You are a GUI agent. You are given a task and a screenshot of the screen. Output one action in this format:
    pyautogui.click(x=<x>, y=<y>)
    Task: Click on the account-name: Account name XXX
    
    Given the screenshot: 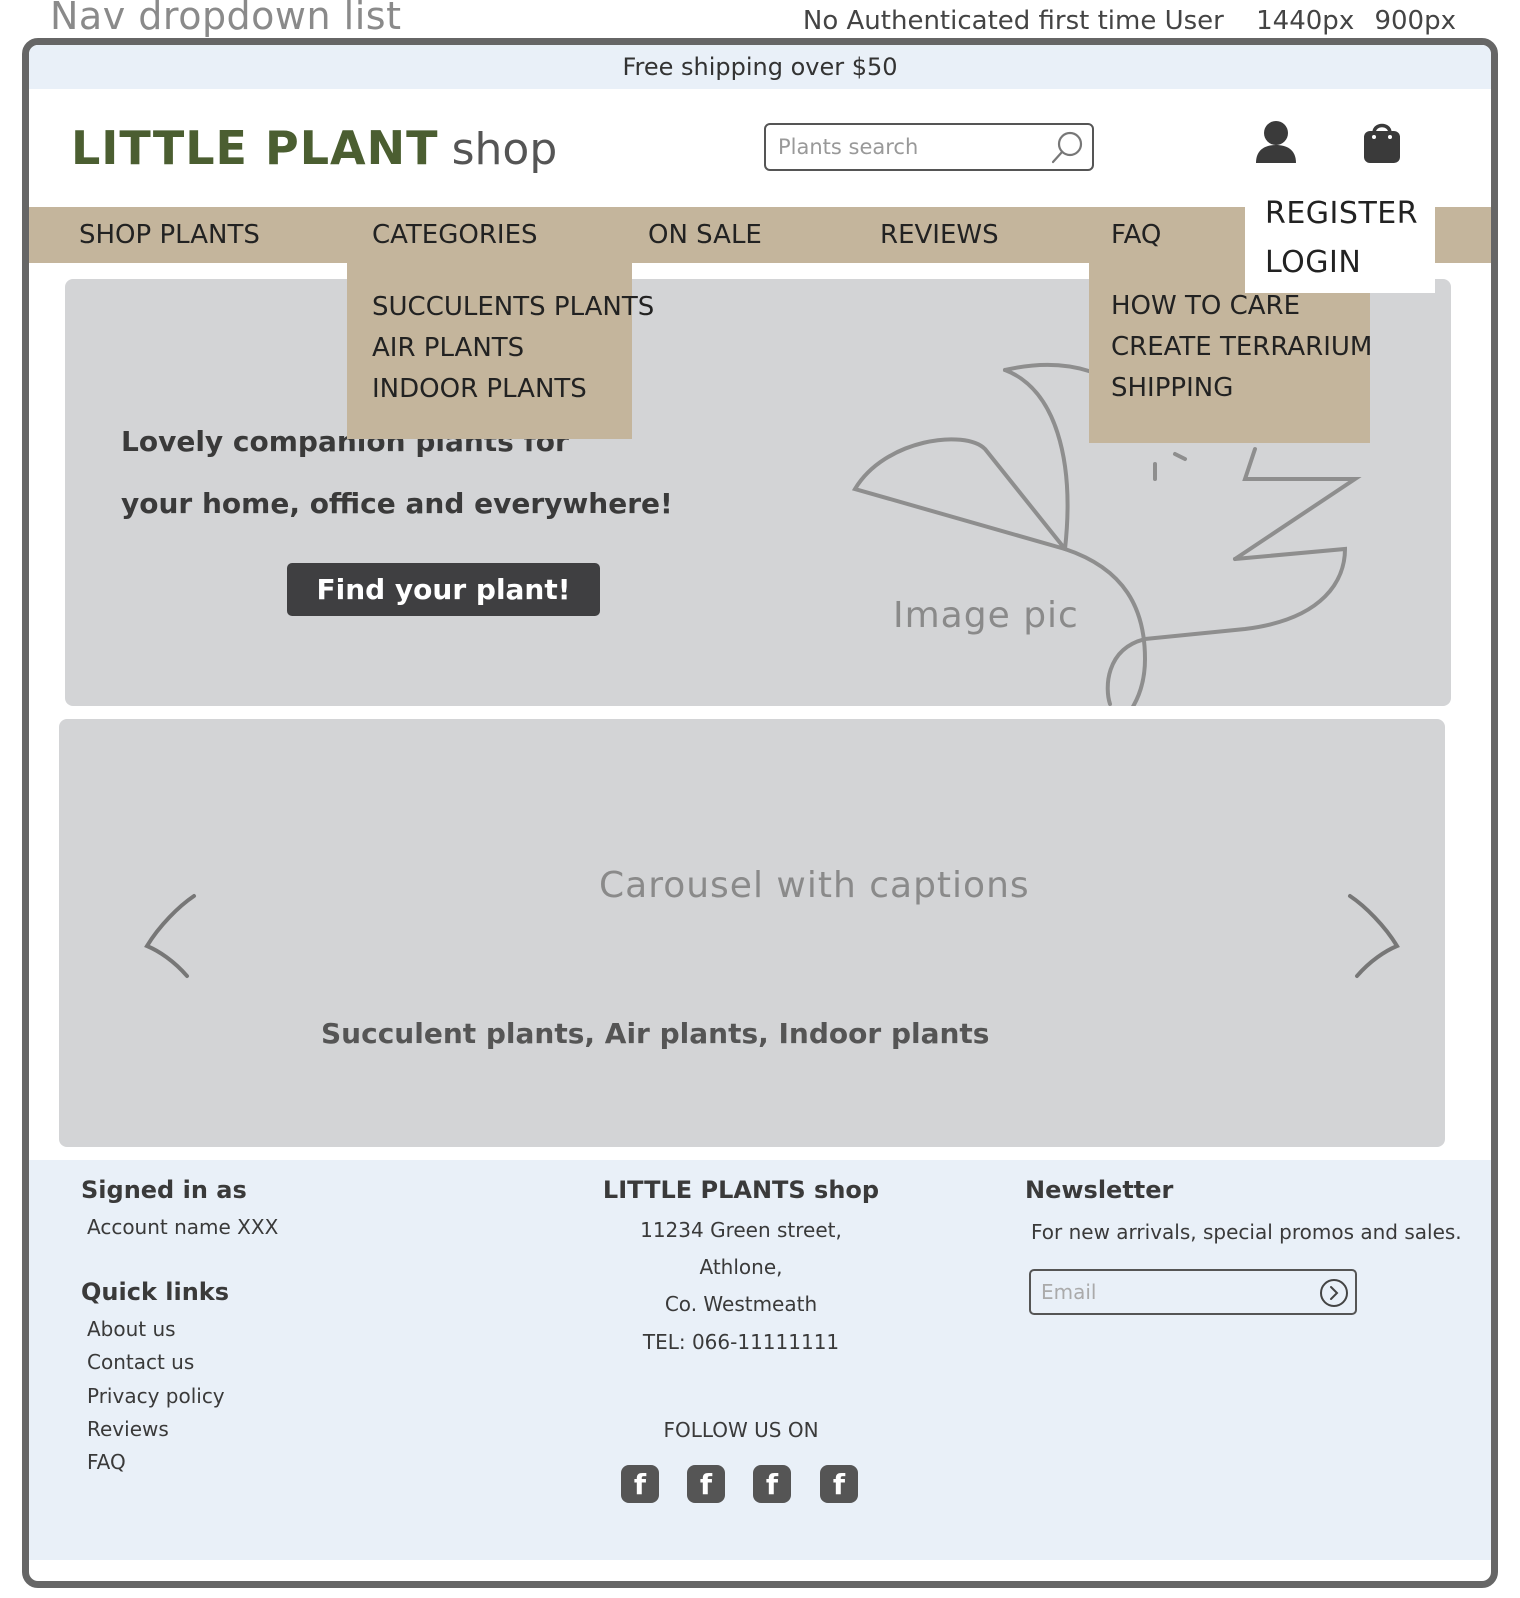 What is the action you would take?
    pyautogui.click(x=183, y=1227)
    